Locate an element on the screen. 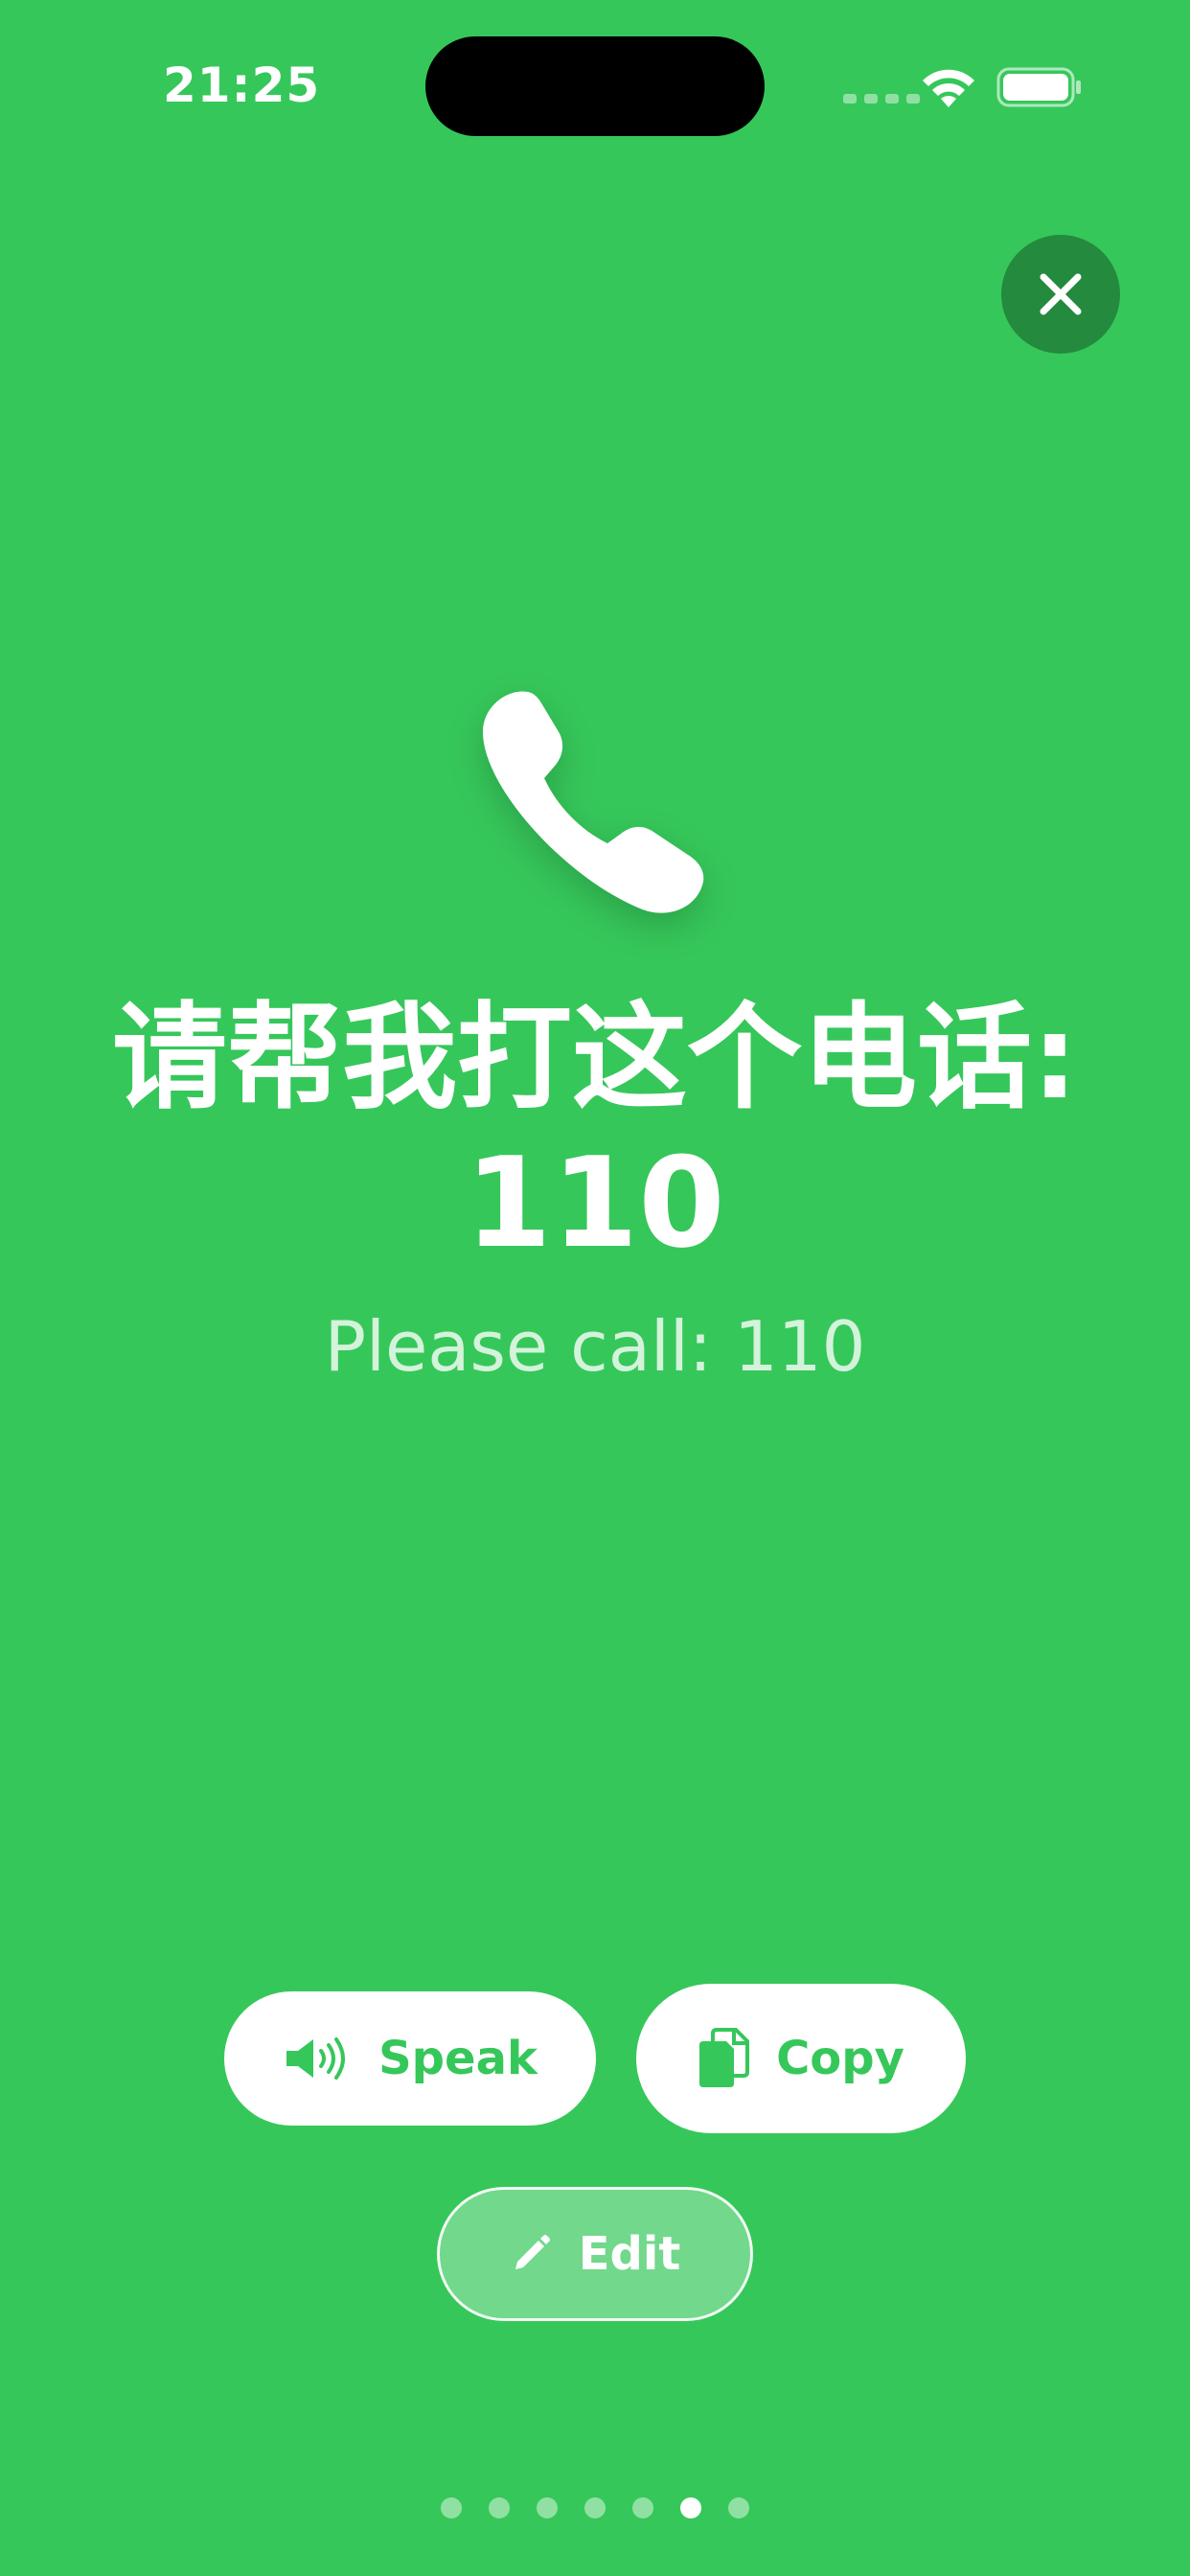 The width and height of the screenshot is (1190, 2576). speak-label: Speak is located at coordinates (458, 2058).